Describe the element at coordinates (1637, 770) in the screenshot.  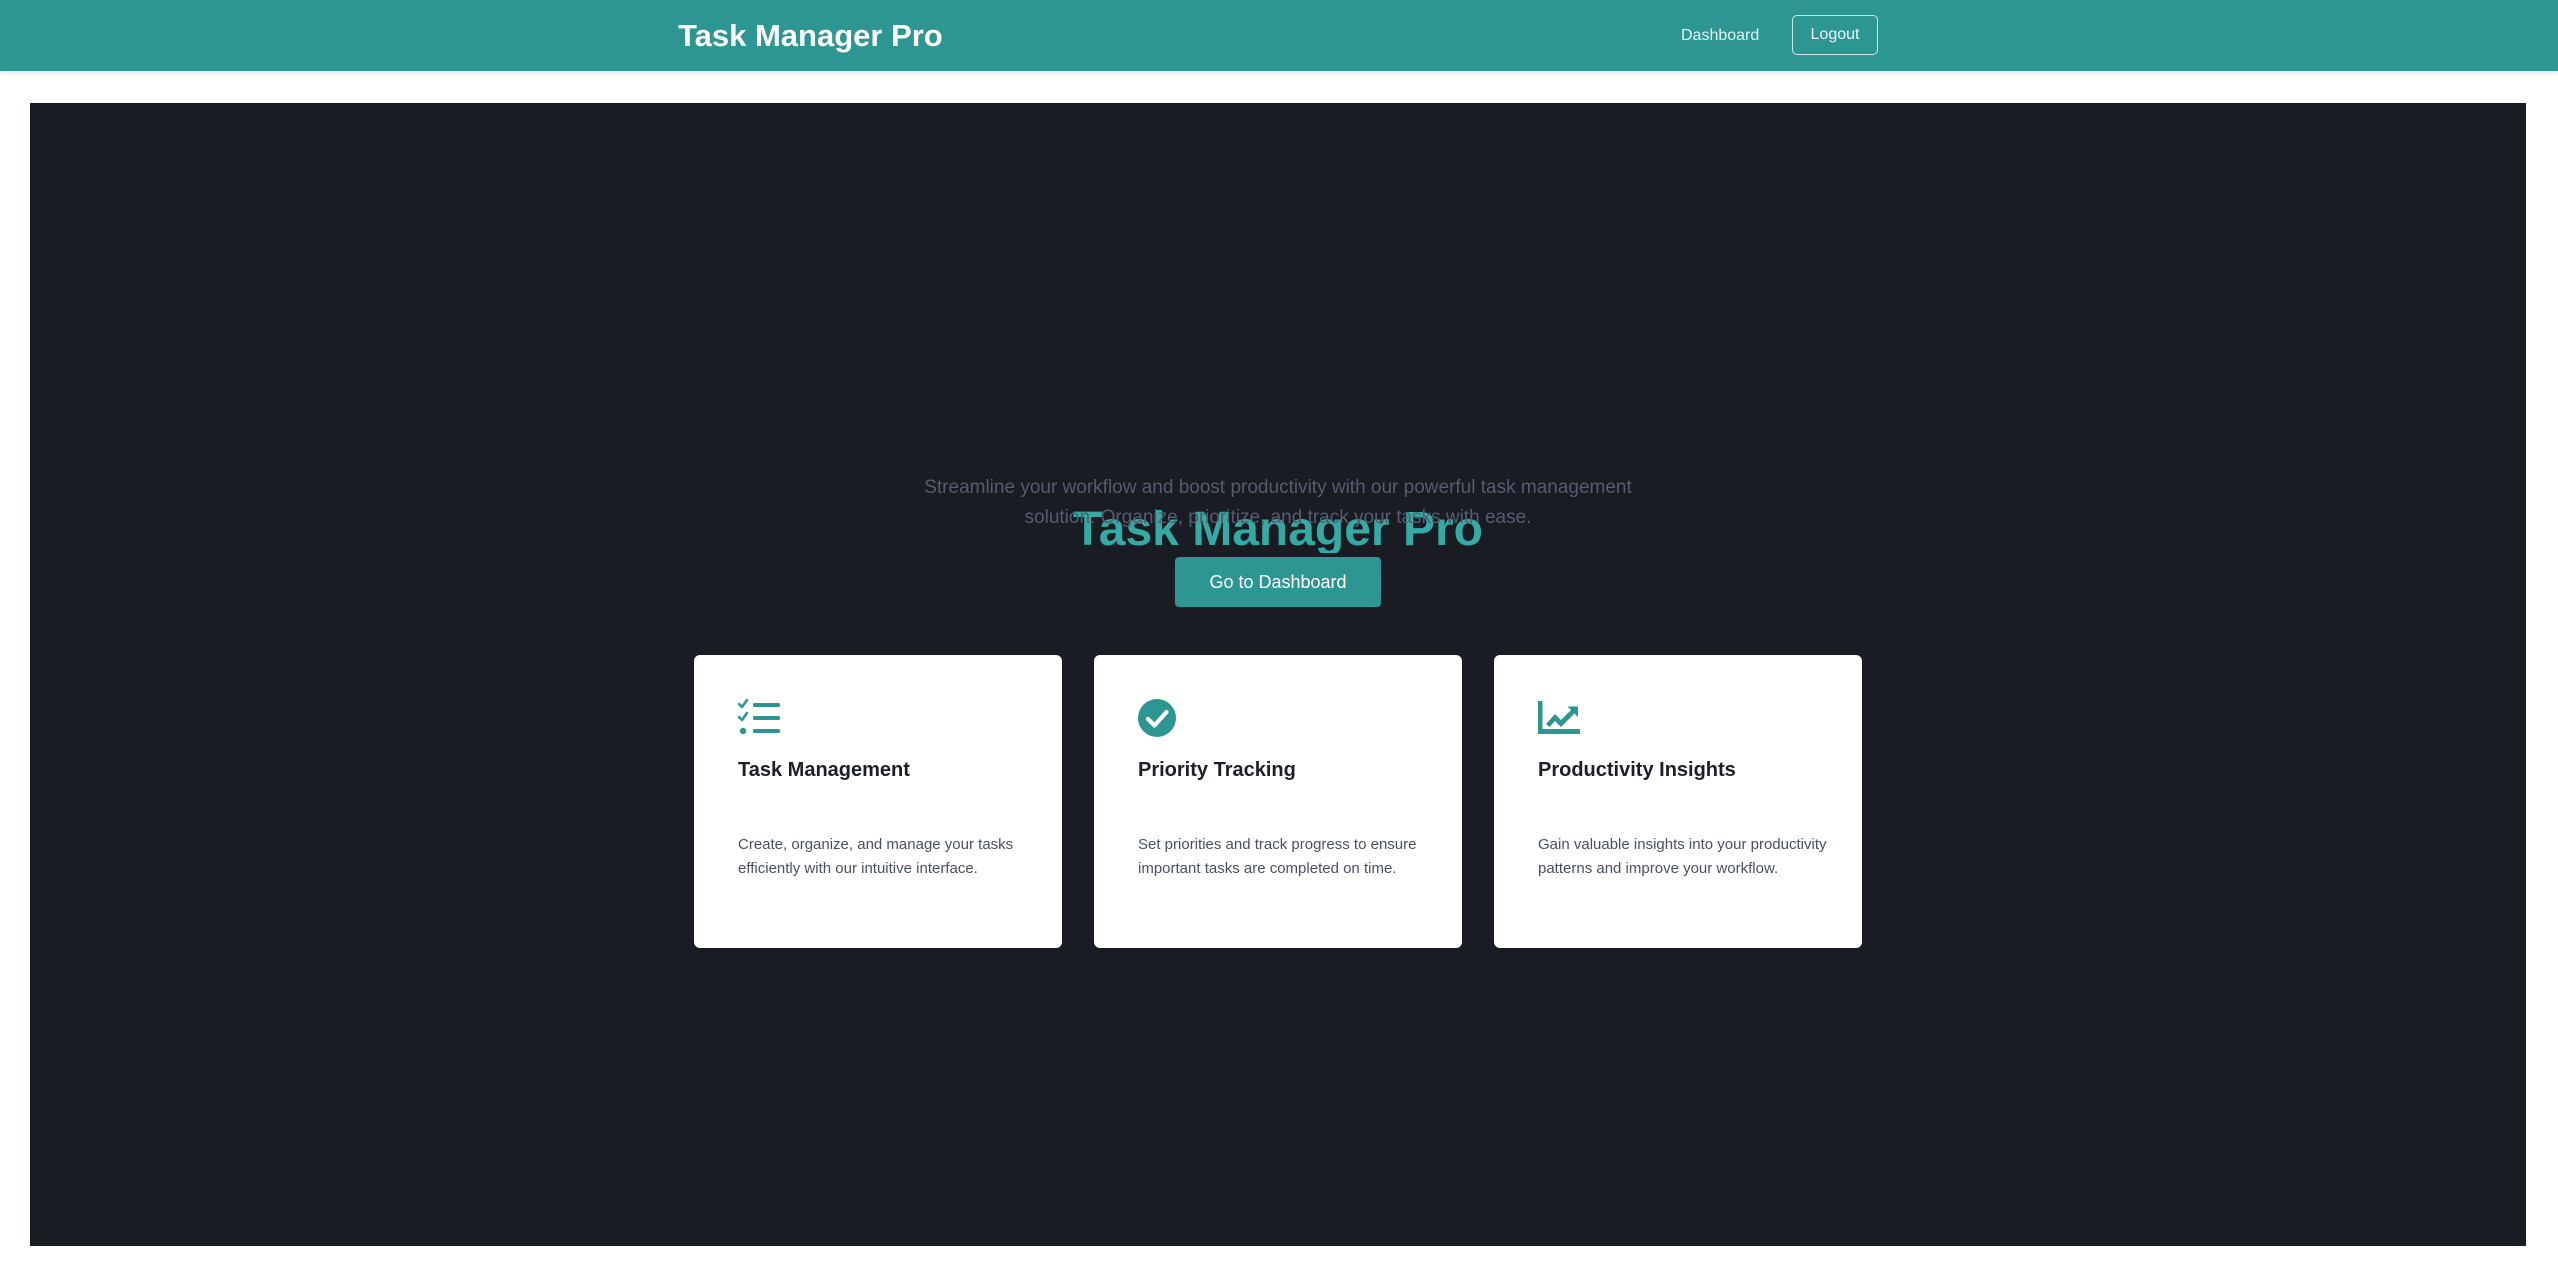
I see `feature-title: Productivity Insights` at that location.